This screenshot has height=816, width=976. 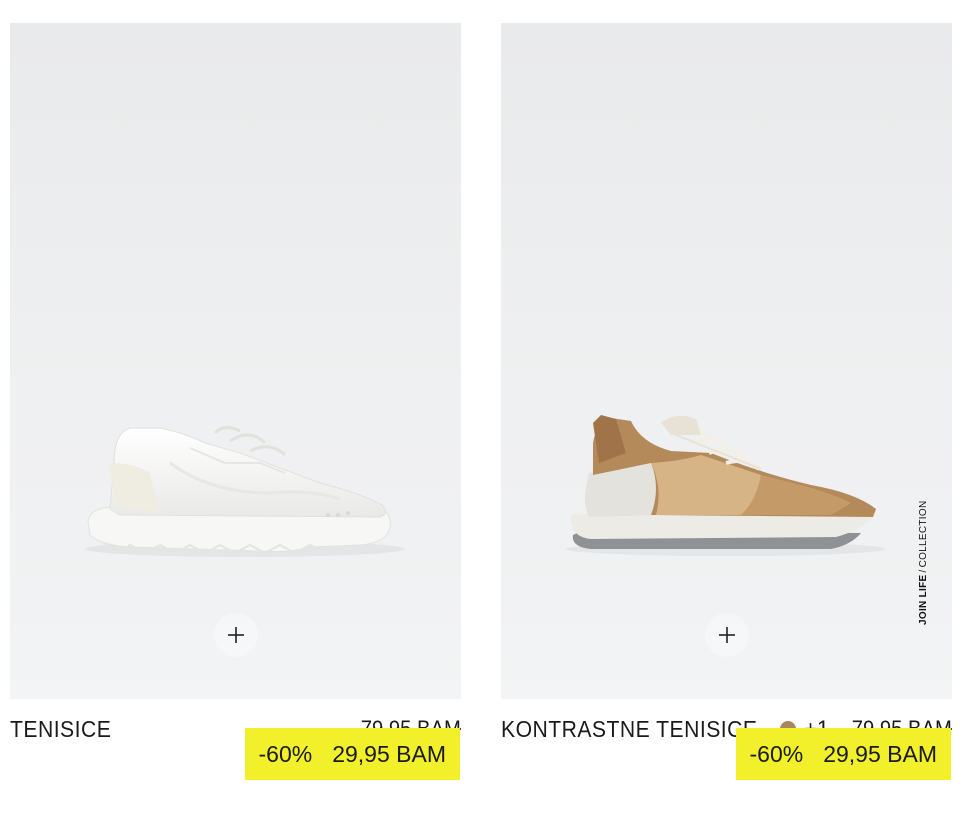 I want to click on collection-label: COLLECTION, so click(x=923, y=534).